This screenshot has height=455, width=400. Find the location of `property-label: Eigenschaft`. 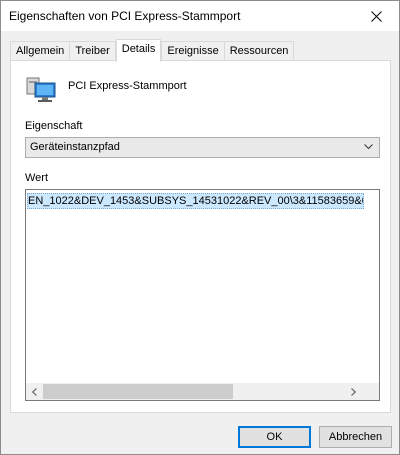

property-label: Eigenschaft is located at coordinates (54, 126).